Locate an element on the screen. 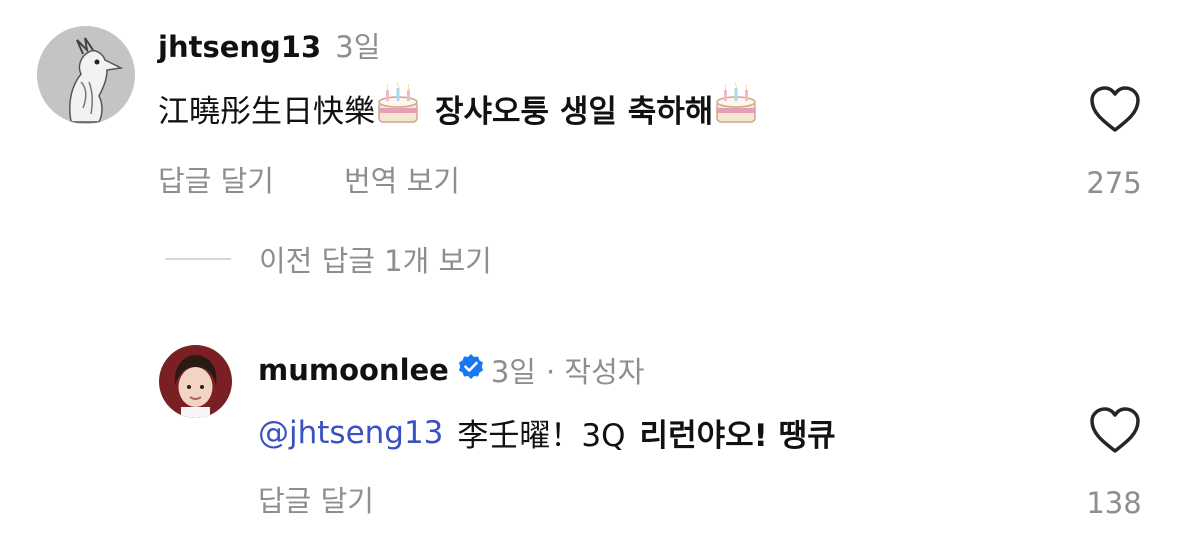 The image size is (1200, 545). reply-text-main: 李壬曜！3Q is located at coordinates (541, 436).